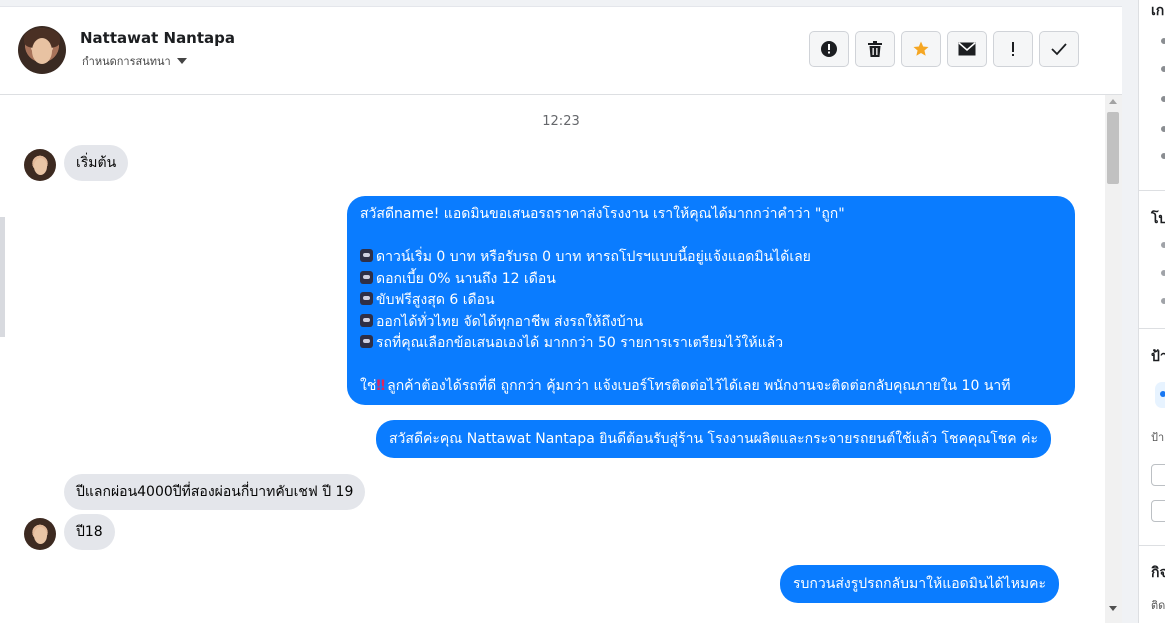  I want to click on trash-icon, so click(875, 49).